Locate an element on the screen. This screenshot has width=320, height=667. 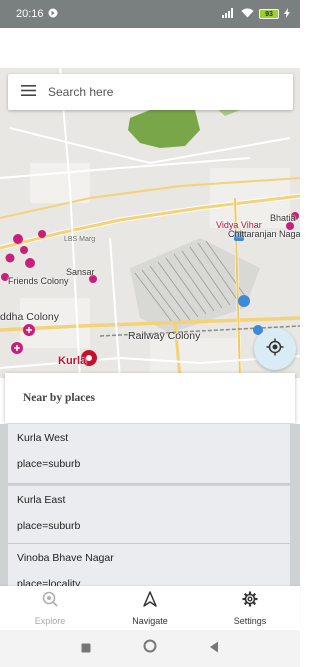
my-location-button is located at coordinates (275, 349).